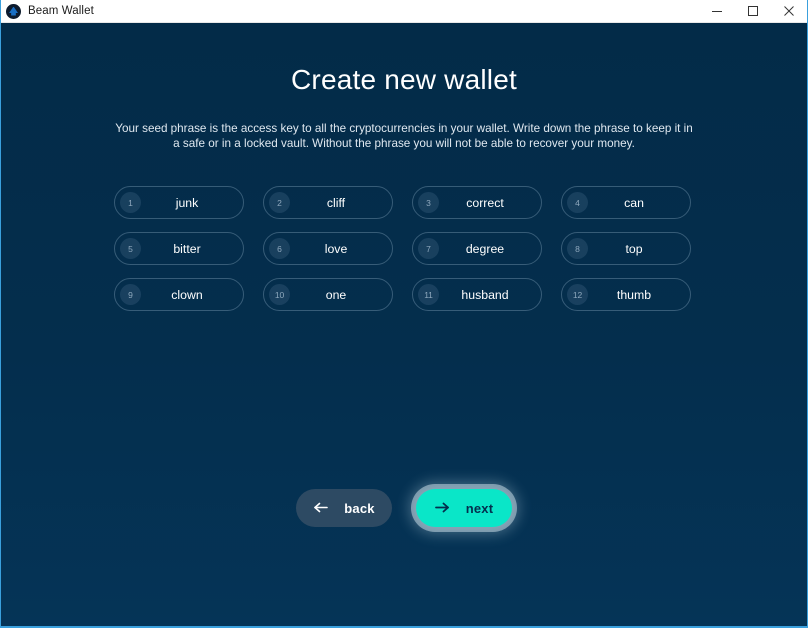 The height and width of the screenshot is (628, 808). I want to click on seed-word-text: cliff, so click(336, 202).